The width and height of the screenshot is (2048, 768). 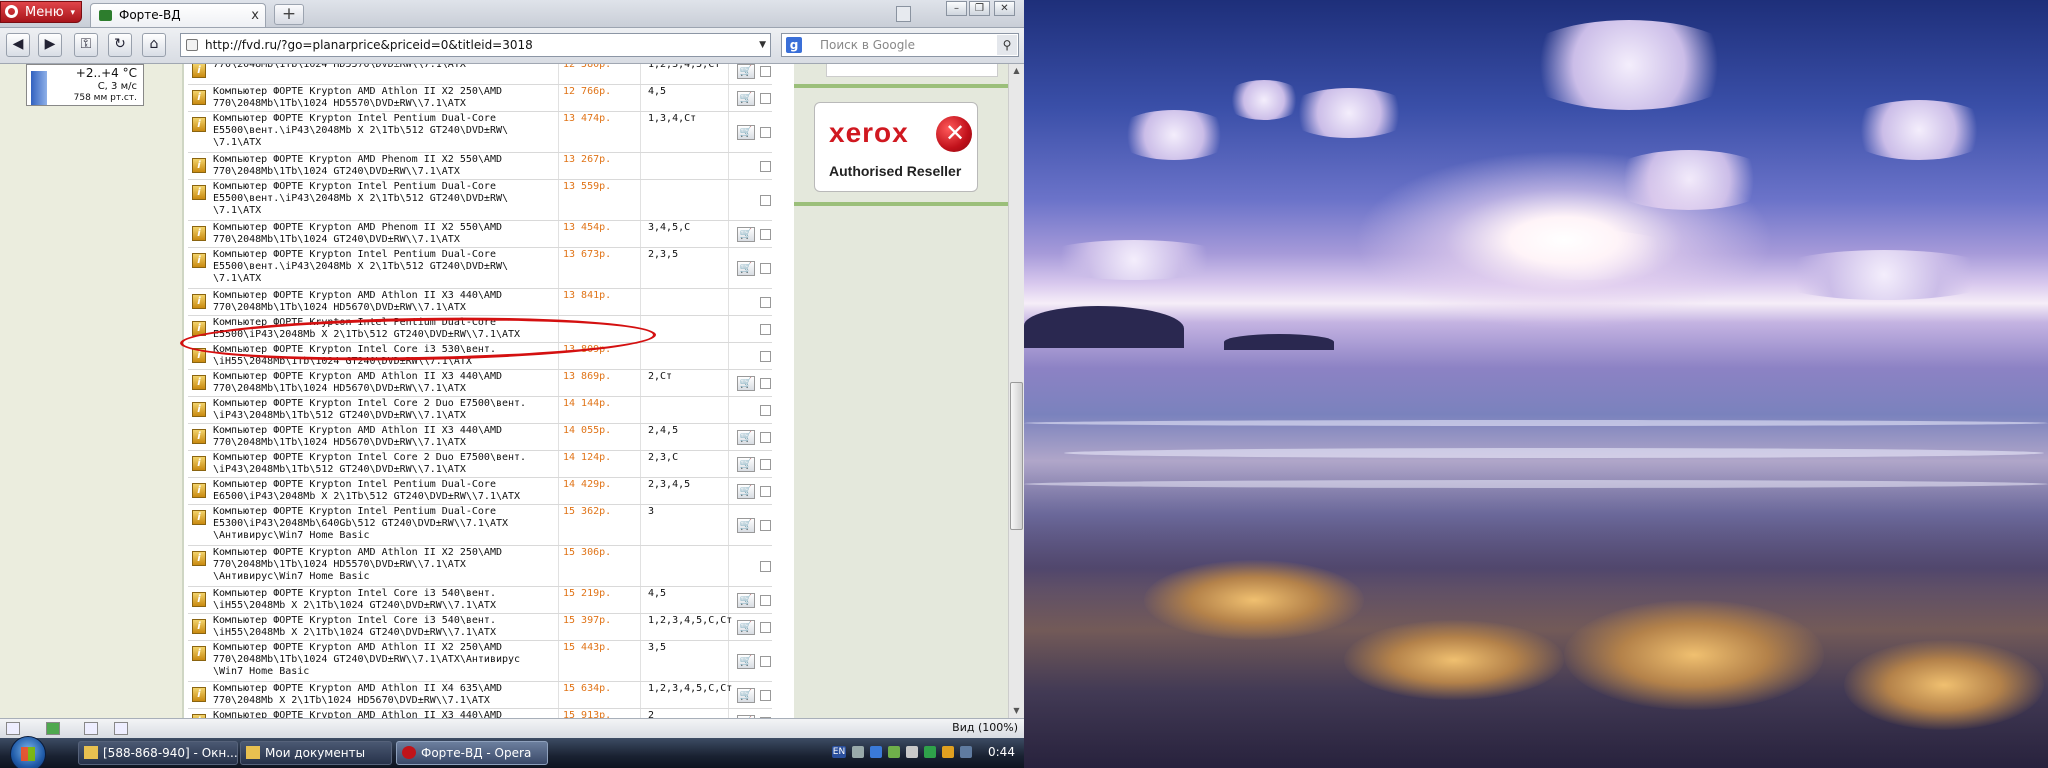 I want to click on antivirus-icon, so click(x=894, y=752).